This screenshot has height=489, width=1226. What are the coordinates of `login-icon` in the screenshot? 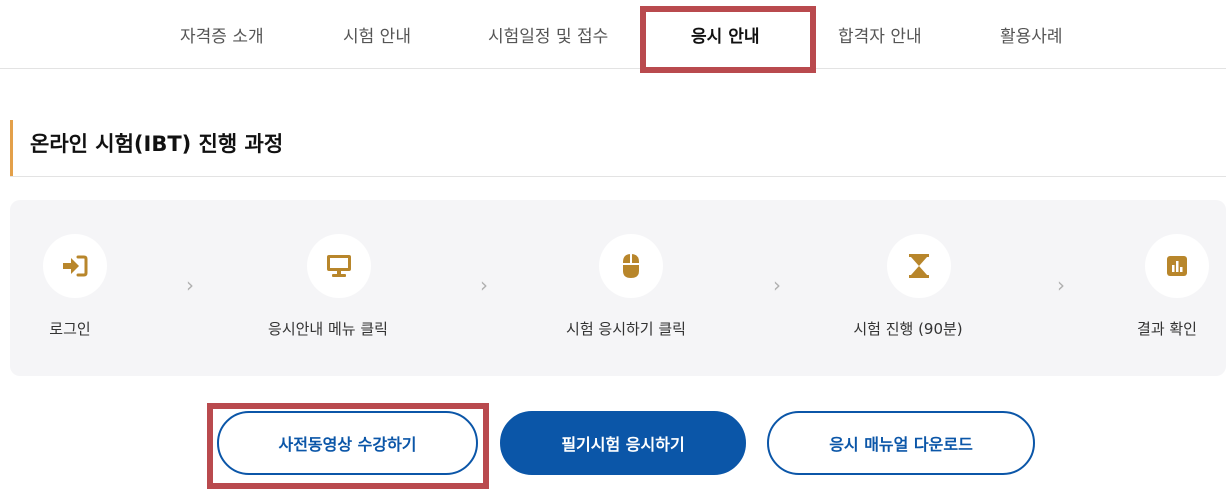 It's located at (75, 266).